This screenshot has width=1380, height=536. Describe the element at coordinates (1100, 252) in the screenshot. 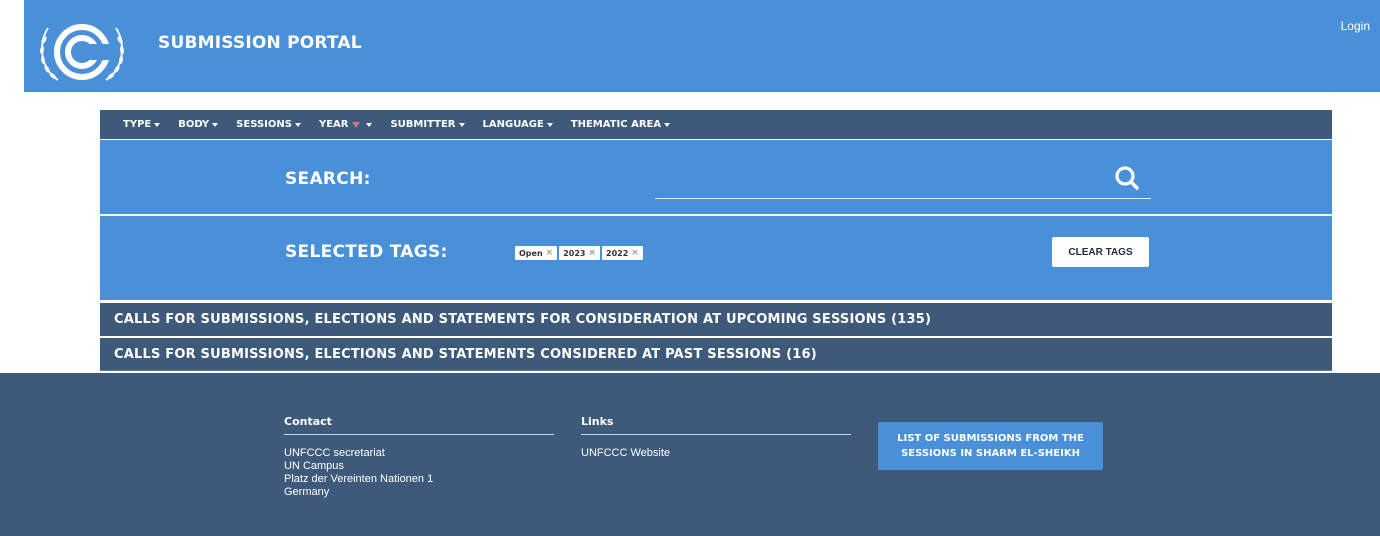

I see `clear-tags-button: CLEAR TAGS` at that location.